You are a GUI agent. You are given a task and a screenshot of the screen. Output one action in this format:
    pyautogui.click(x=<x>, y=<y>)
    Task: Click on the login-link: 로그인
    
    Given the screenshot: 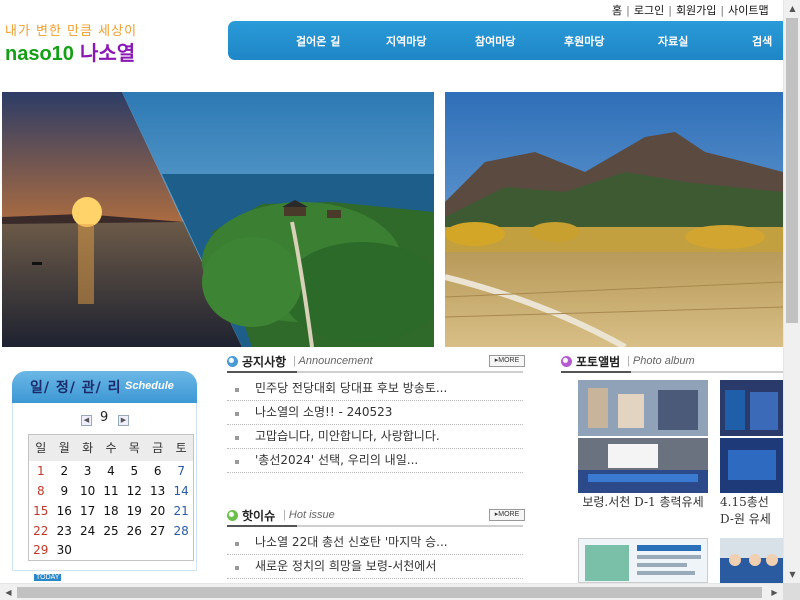 What is the action you would take?
    pyautogui.click(x=649, y=10)
    